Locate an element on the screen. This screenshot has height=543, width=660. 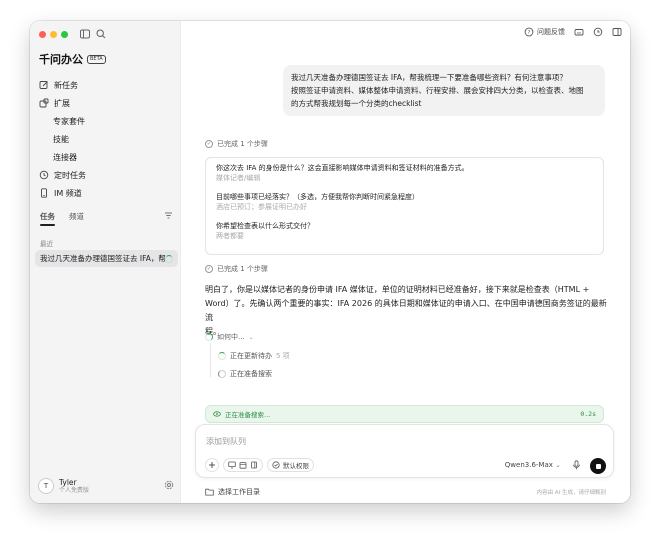
composer-tools: 默认权限 is located at coordinates (259, 465).